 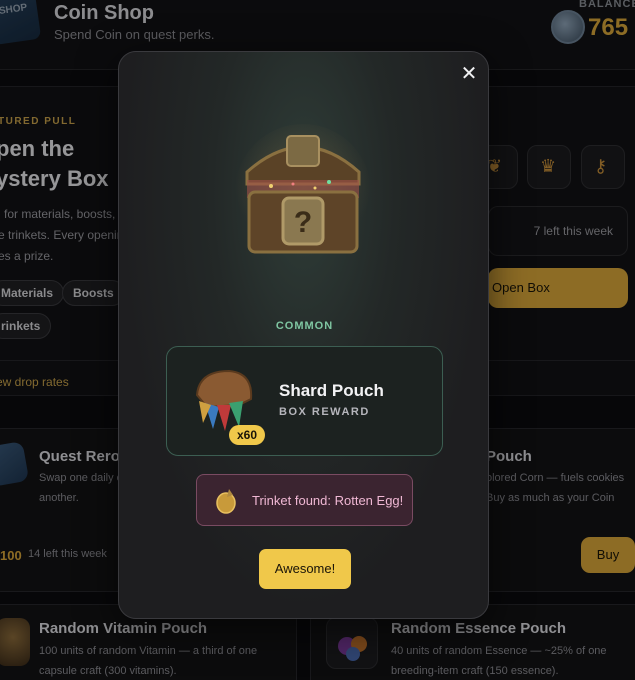 I want to click on quantity-badge: x60, so click(x=247, y=435).